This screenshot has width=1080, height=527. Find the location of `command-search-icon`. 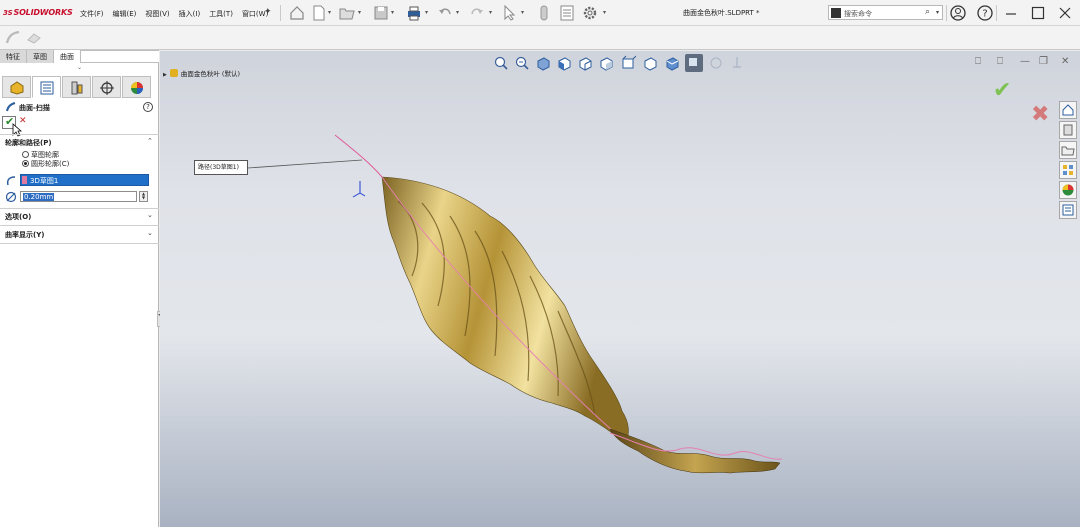

command-search-icon is located at coordinates (836, 13).